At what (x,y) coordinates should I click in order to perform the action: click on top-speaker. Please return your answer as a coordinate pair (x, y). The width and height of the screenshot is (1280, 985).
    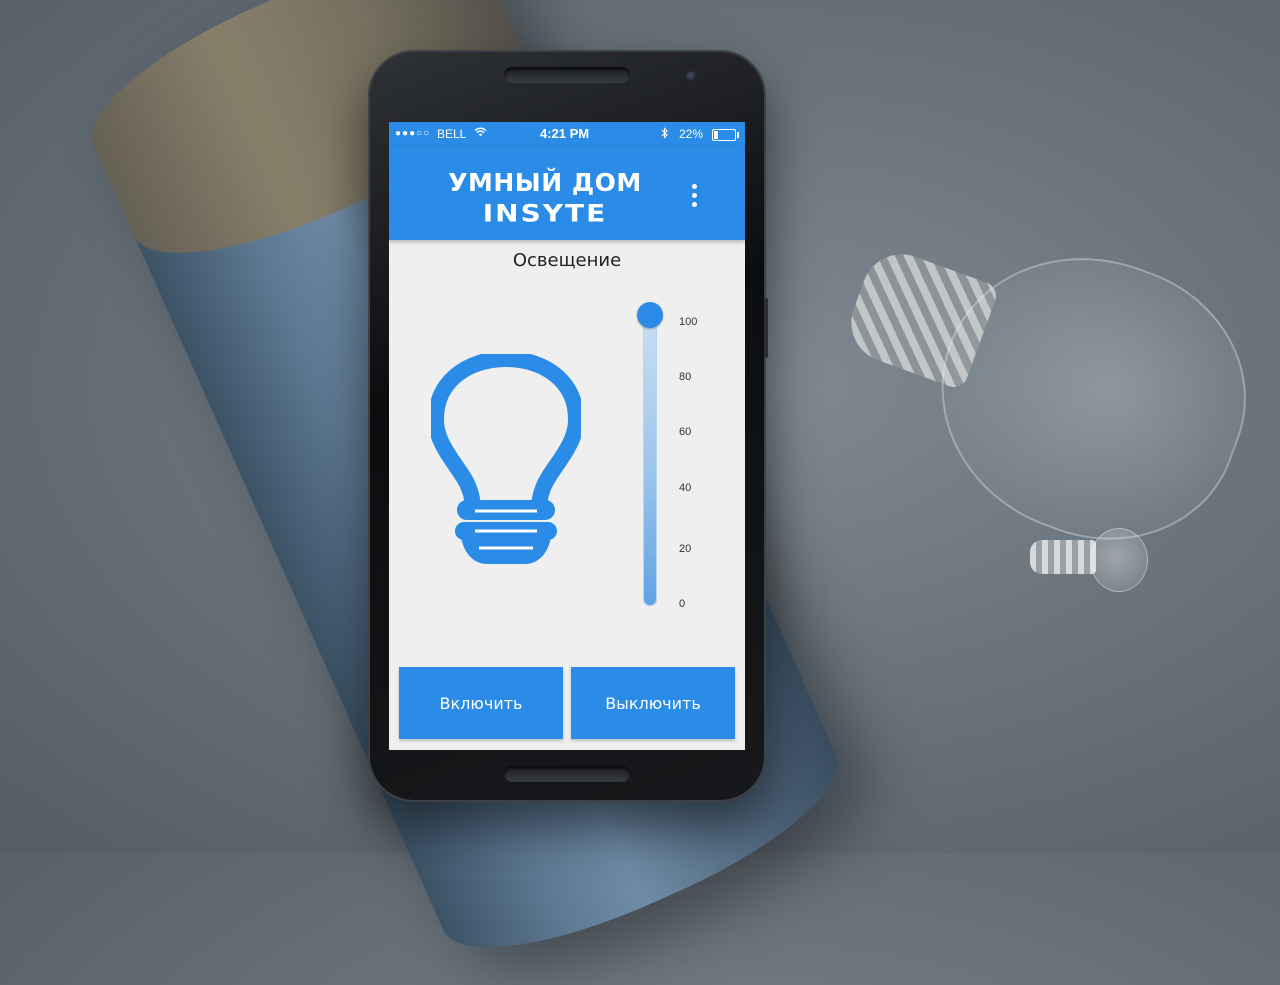
    Looking at the image, I should click on (567, 75).